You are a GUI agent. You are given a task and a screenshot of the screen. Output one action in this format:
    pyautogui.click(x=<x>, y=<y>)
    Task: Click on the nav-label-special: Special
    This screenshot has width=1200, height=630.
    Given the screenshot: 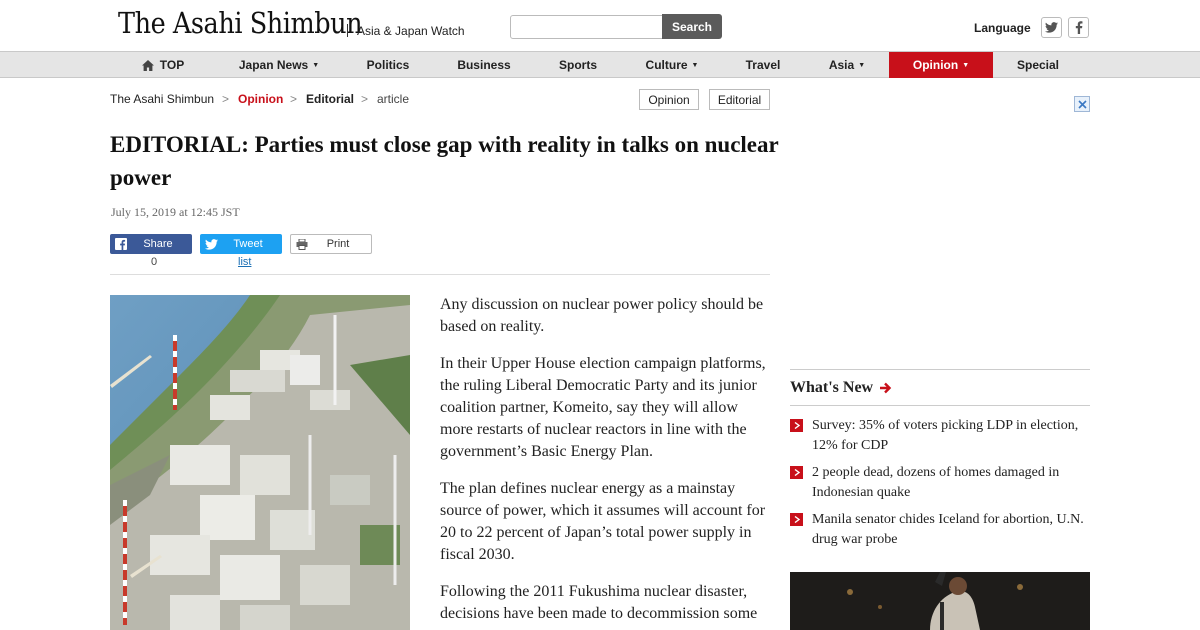 What is the action you would take?
    pyautogui.click(x=1038, y=65)
    